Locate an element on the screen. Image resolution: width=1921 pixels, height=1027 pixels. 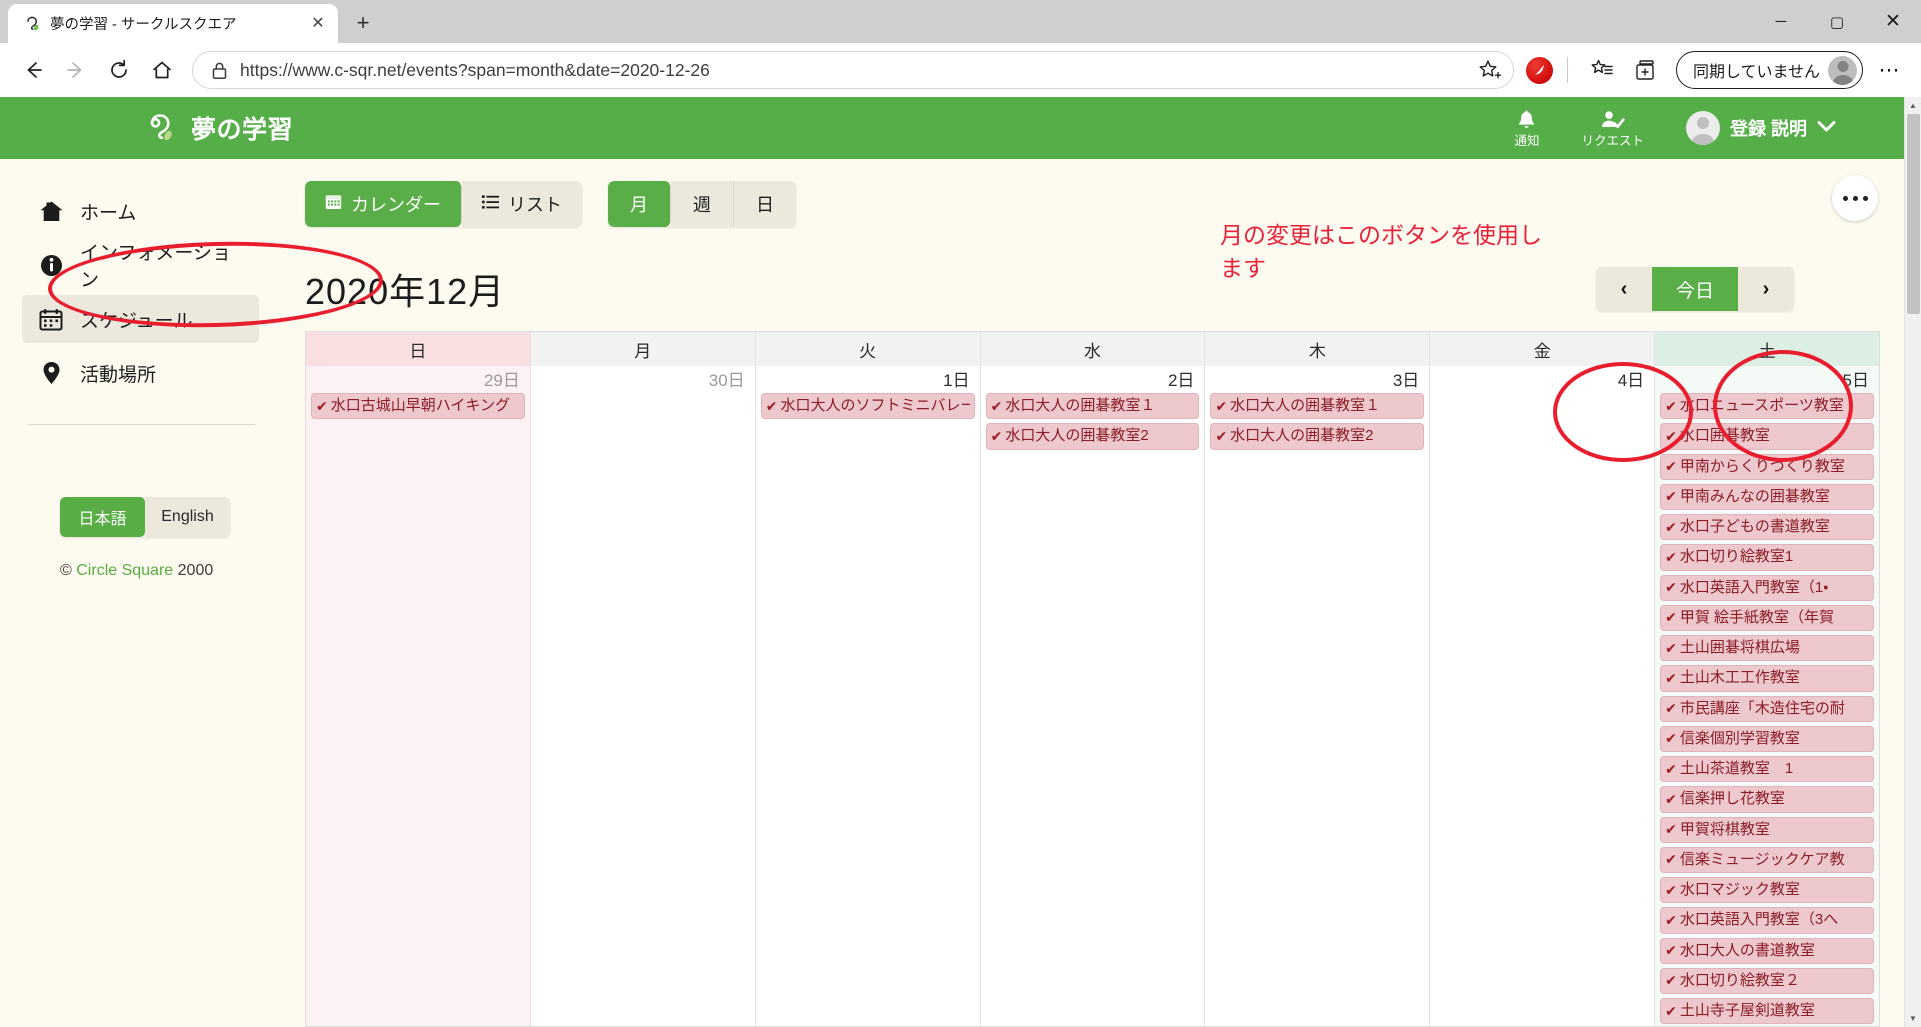
calendar-event: ✔ 土山木工工作教室 is located at coordinates (1767, 678).